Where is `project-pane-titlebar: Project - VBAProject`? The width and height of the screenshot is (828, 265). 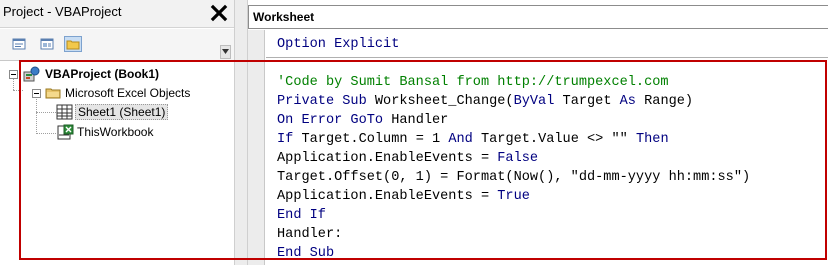 project-pane-titlebar: Project - VBAProject is located at coordinates (117, 14).